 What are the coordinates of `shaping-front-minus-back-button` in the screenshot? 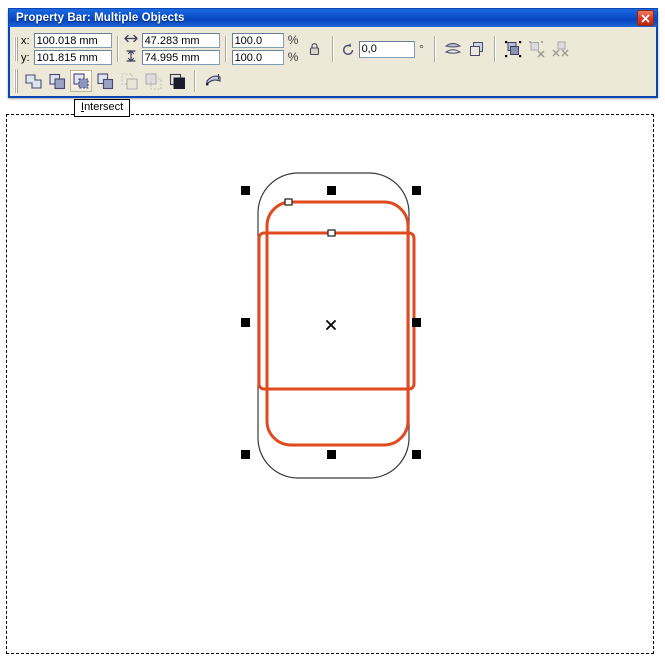 It's located at (129, 81).